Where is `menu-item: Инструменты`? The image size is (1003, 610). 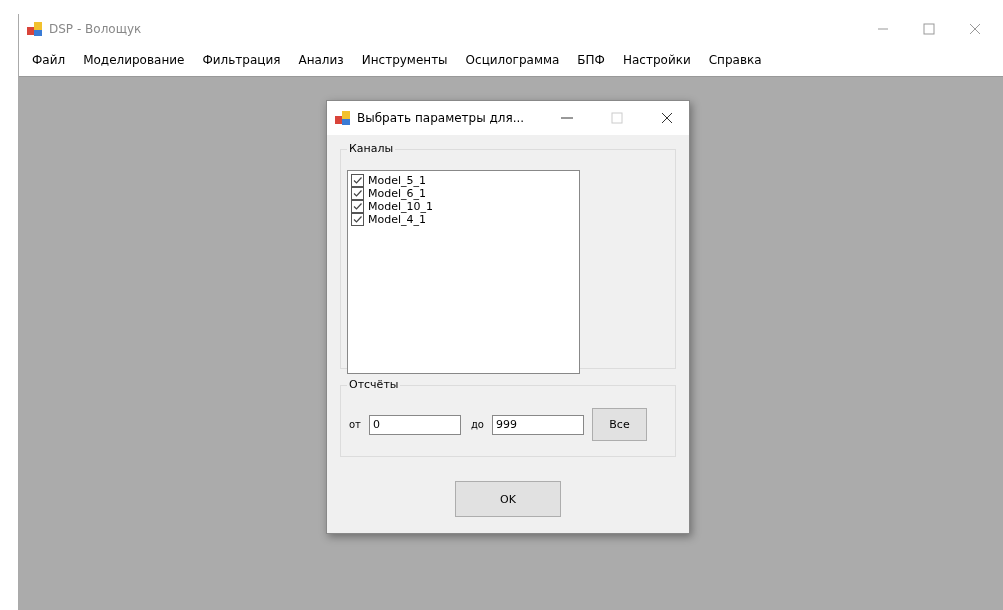
menu-item: Инструменты is located at coordinates (404, 60).